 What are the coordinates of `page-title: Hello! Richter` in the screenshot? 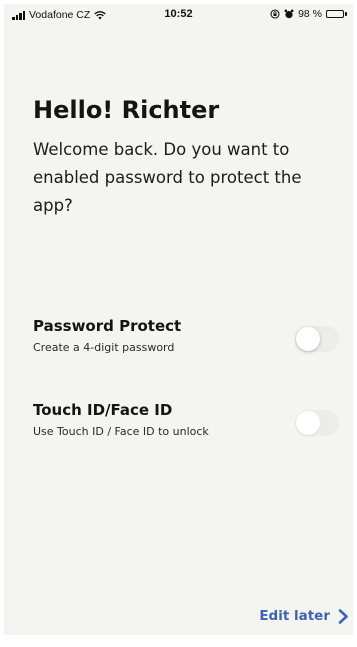 It's located at (126, 110).